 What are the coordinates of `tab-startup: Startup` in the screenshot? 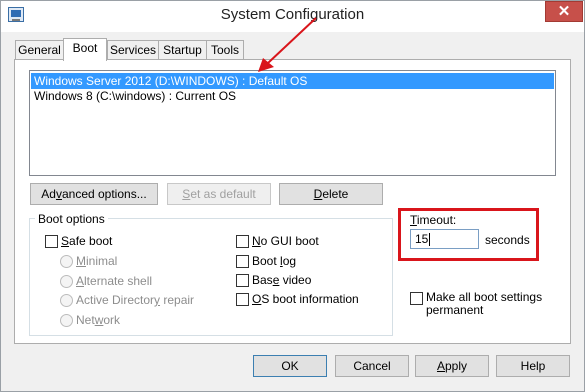 It's located at (182, 50).